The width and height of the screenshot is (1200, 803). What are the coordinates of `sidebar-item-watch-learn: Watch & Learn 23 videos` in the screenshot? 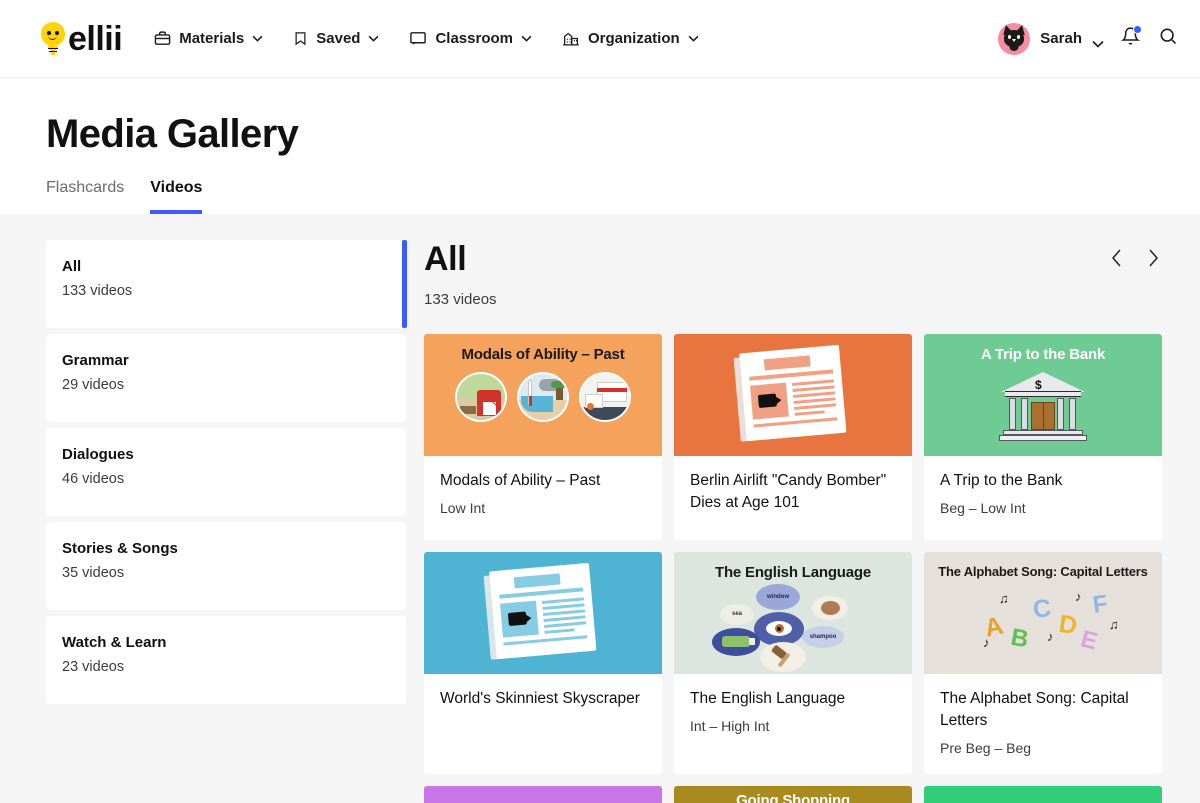 It's located at (226, 660).